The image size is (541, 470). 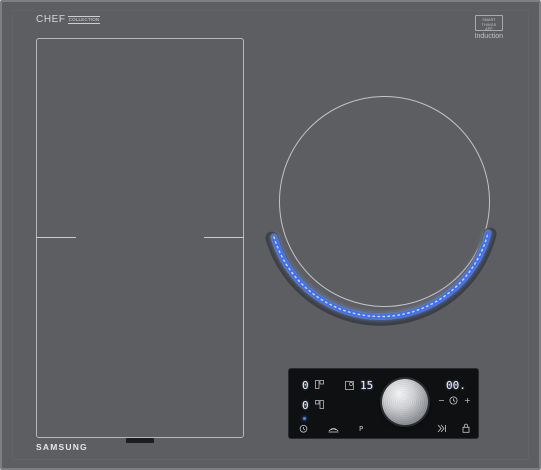 What do you see at coordinates (305, 385) in the screenshot?
I see `zone1-power-display: 0` at bounding box center [305, 385].